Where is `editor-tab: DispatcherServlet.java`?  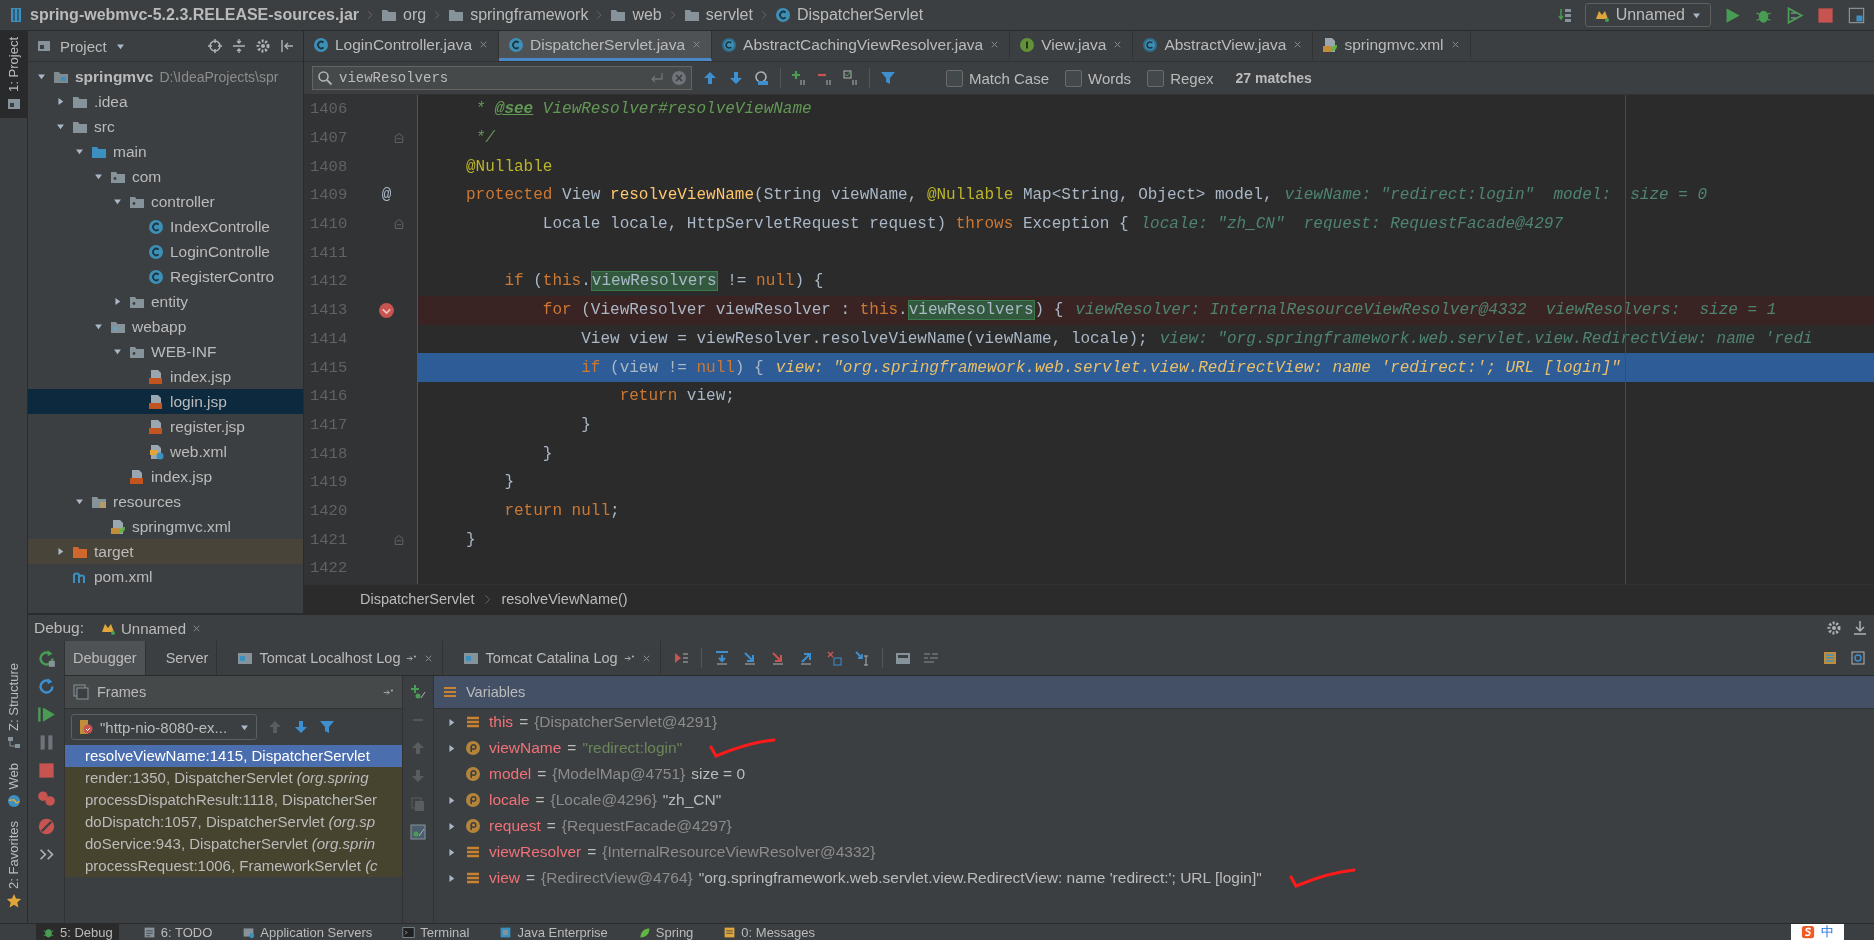 editor-tab: DispatcherServlet.java is located at coordinates (606, 46).